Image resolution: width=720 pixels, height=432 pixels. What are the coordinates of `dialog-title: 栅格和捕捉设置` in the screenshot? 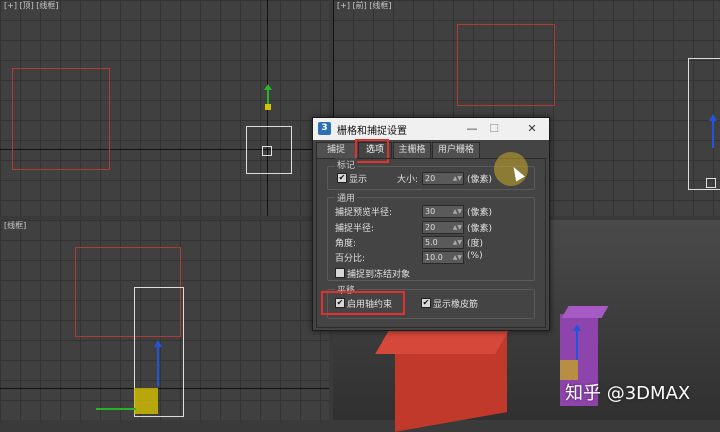 It's located at (372, 131).